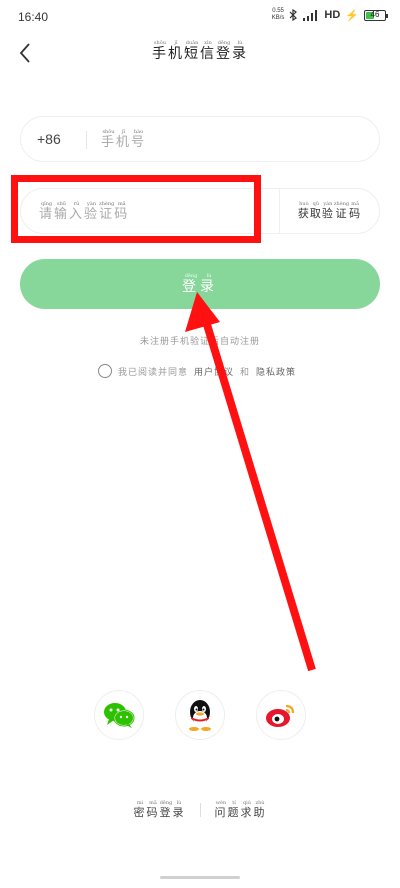 This screenshot has width=400, height=888. I want to click on field-divider, so click(86, 140).